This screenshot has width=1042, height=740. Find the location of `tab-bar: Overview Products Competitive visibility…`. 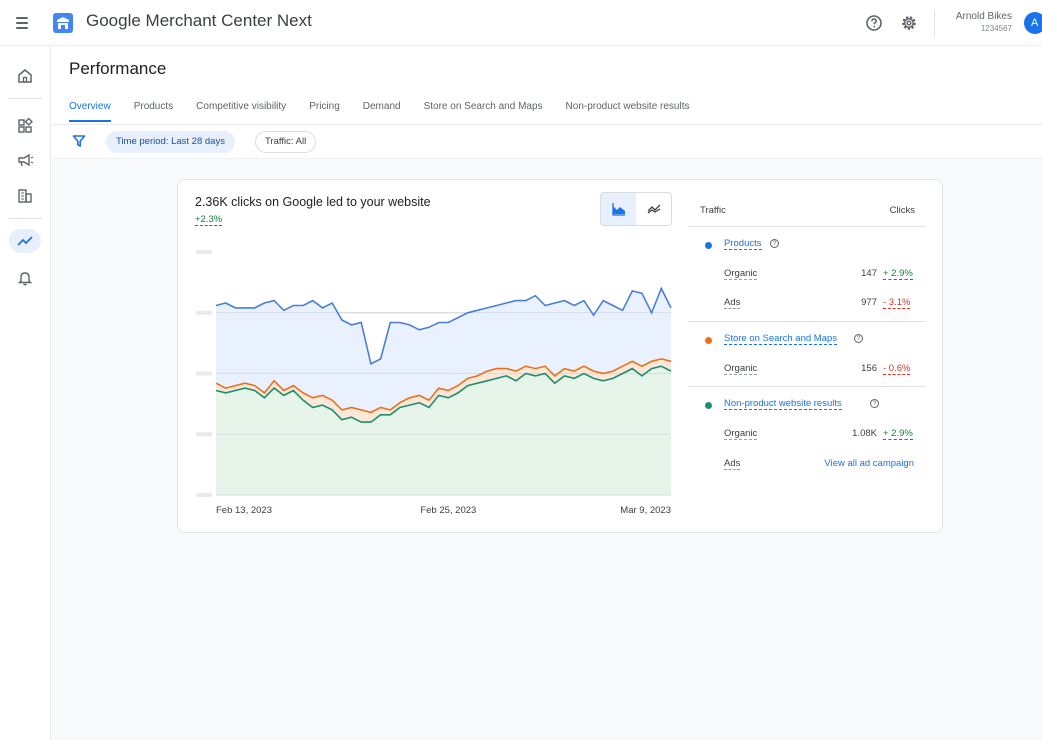

tab-bar: Overview Products Competitive visibility… is located at coordinates (391, 111).